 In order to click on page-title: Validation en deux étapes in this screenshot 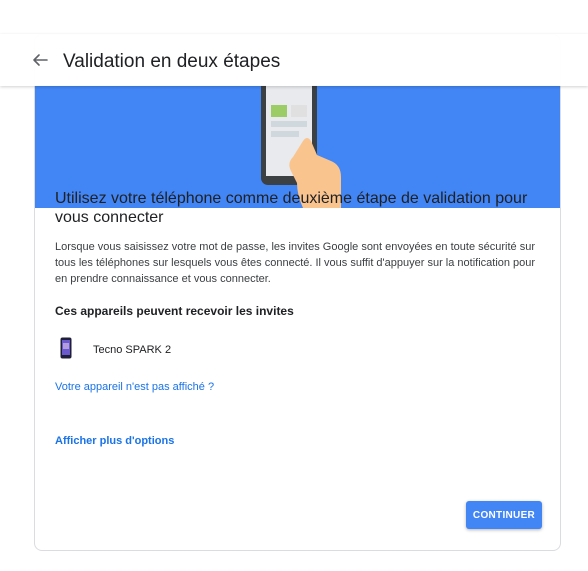, I will do `click(172, 61)`.